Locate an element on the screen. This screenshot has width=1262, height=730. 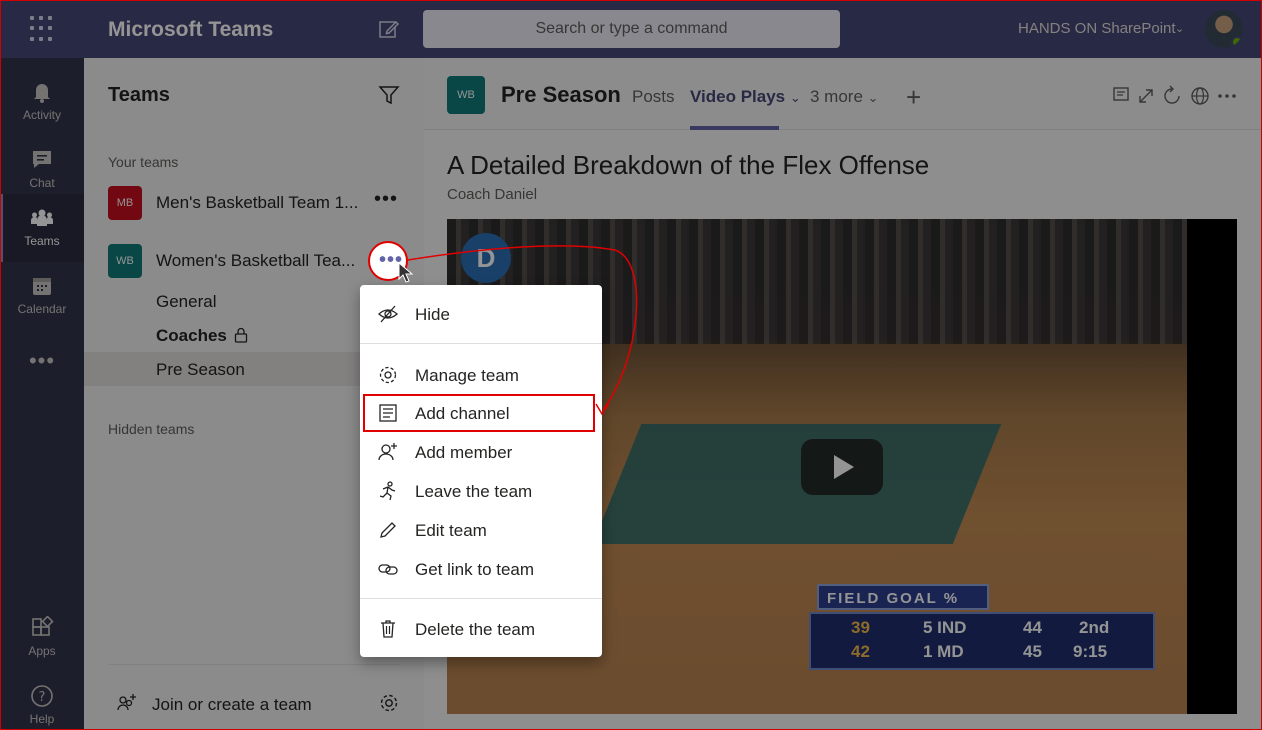
mouse-cursor-icon is located at coordinates (406, 272).